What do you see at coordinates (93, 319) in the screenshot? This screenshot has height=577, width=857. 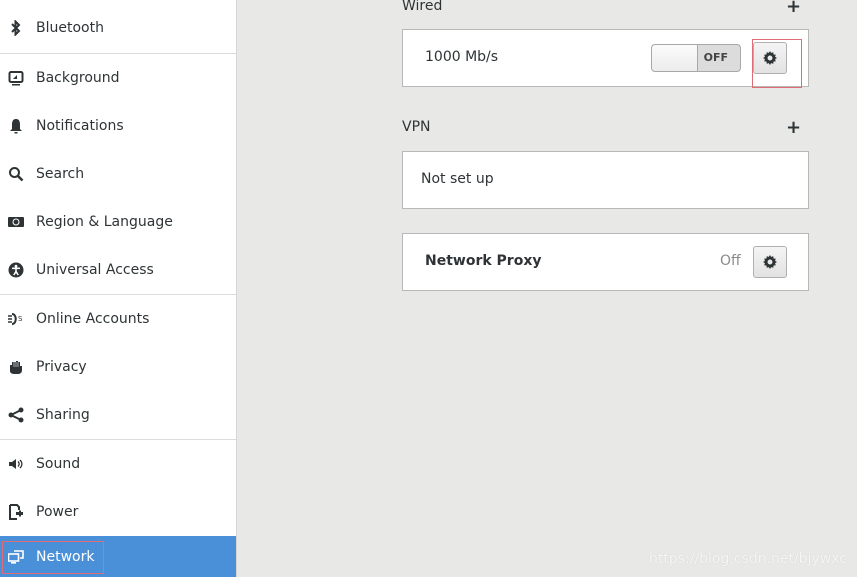 I see `sidebar-item-label: Online Accounts` at bounding box center [93, 319].